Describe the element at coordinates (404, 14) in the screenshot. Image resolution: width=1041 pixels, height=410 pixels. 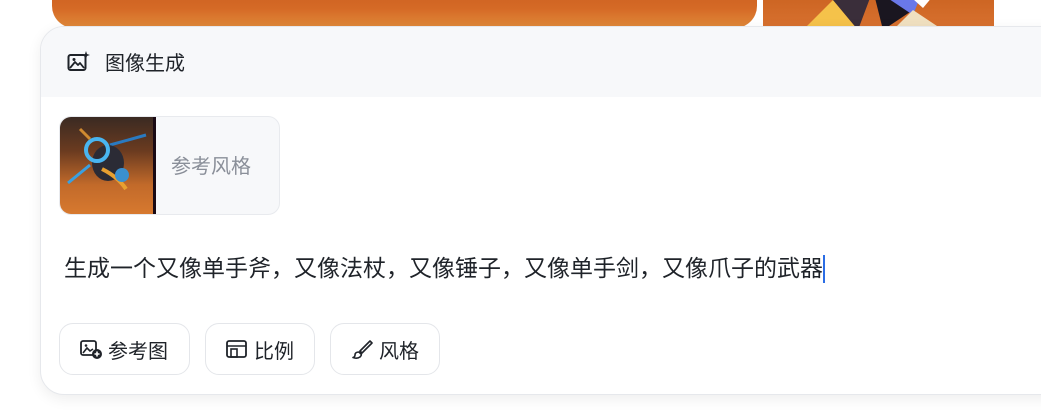
I see `background-image-left` at that location.